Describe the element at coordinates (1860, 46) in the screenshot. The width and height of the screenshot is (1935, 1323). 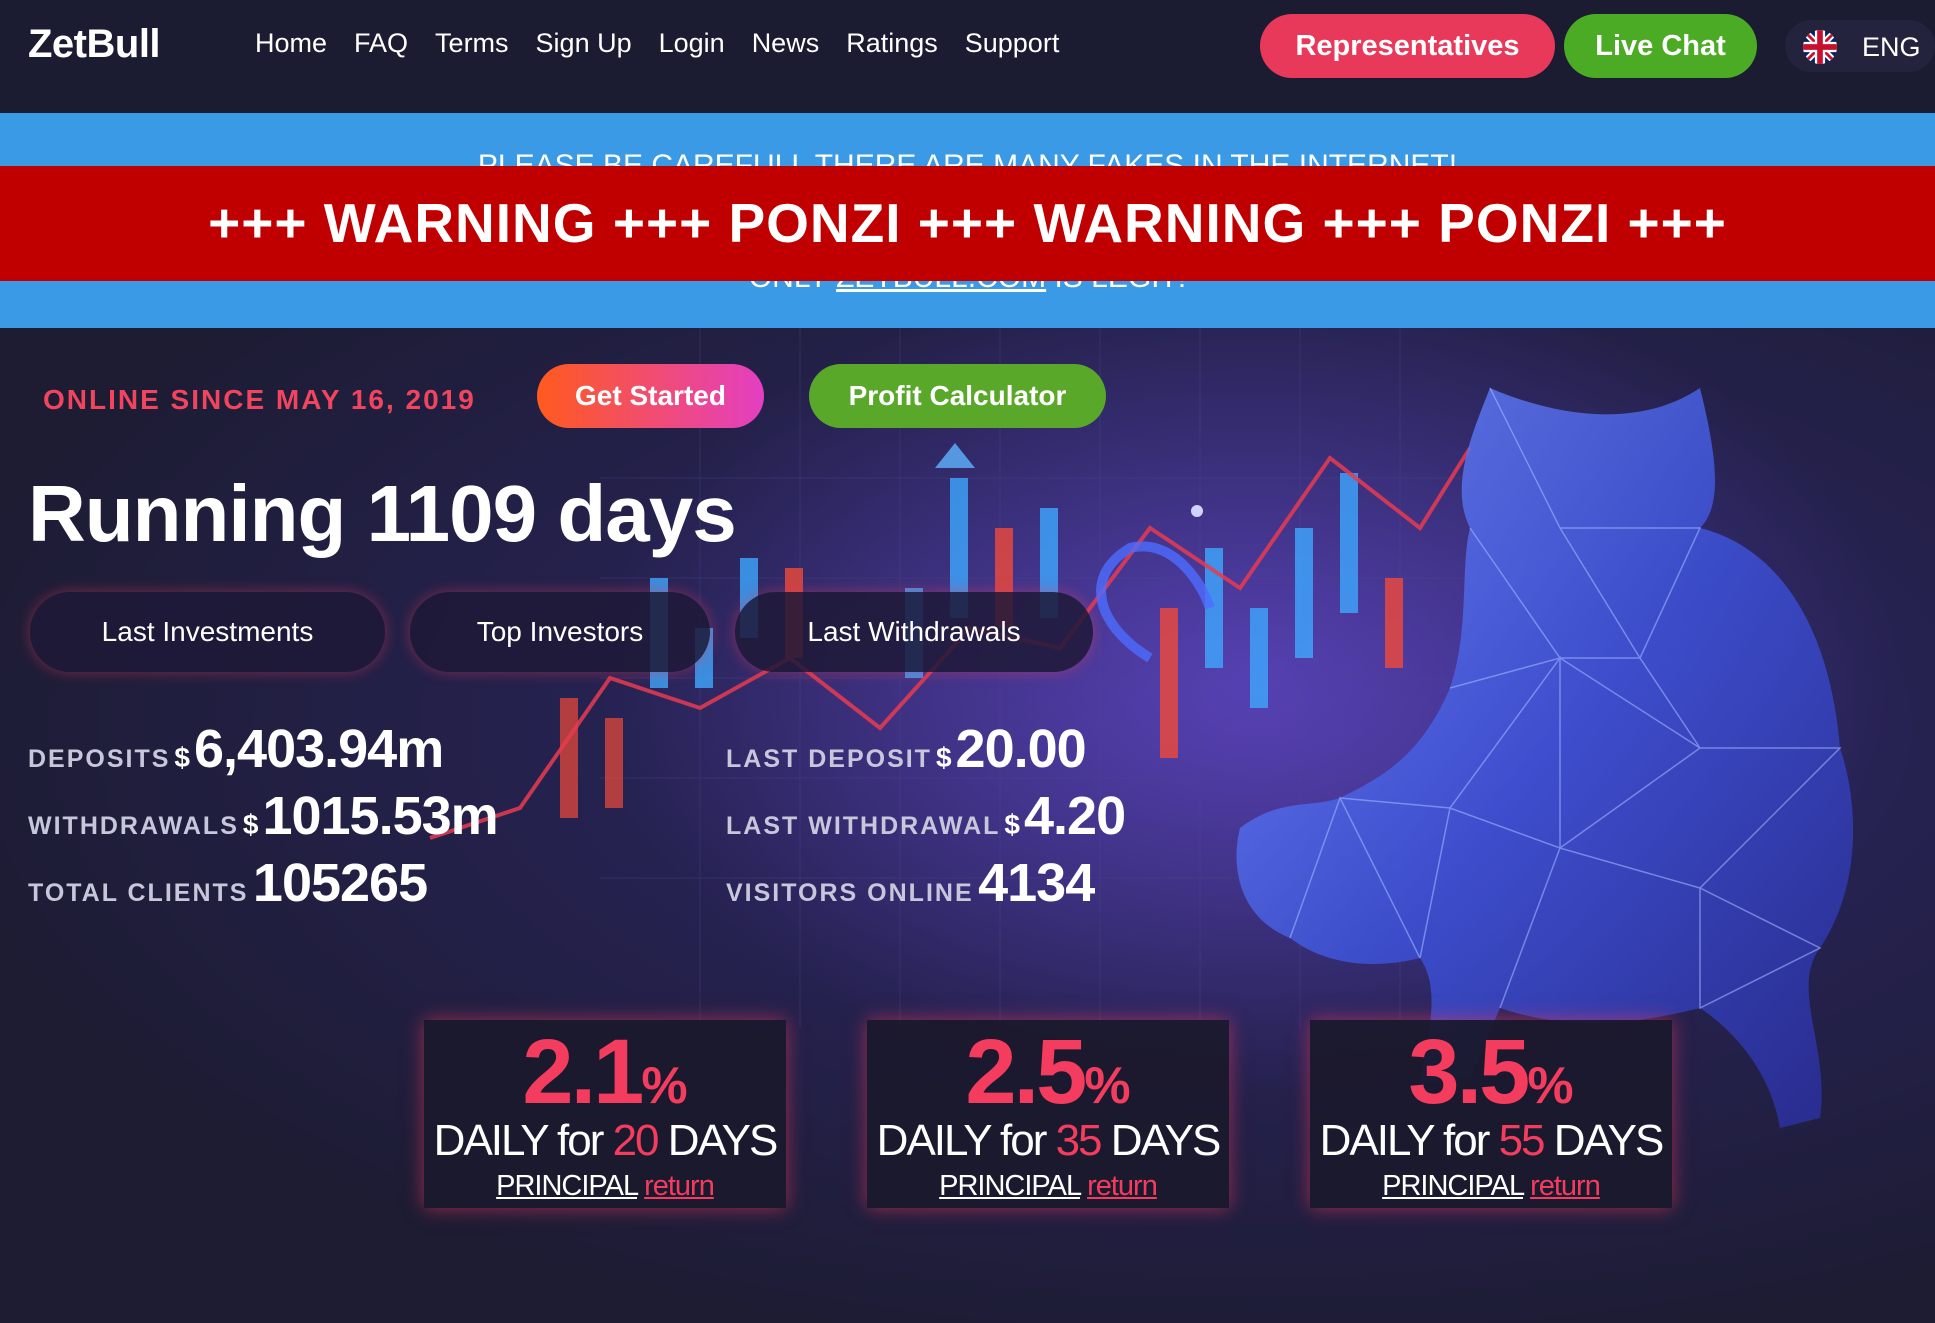
I see `language-selector: ENG` at that location.